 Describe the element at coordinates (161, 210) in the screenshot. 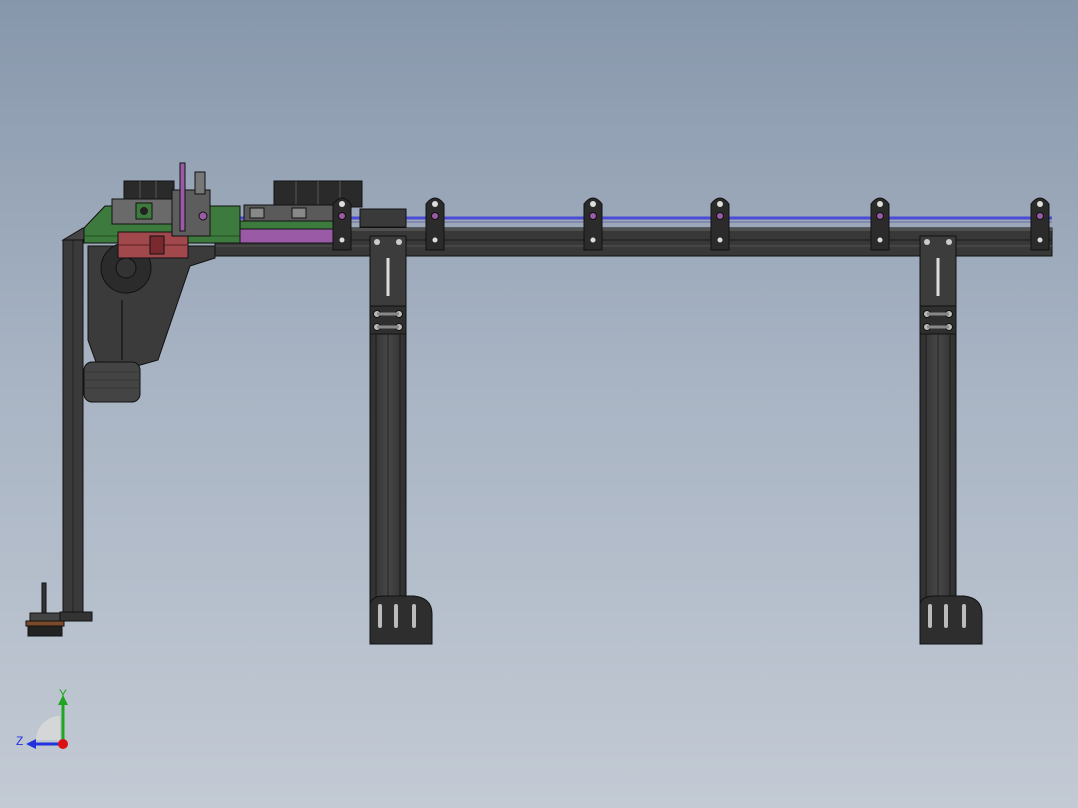

I see `drive-unit` at that location.